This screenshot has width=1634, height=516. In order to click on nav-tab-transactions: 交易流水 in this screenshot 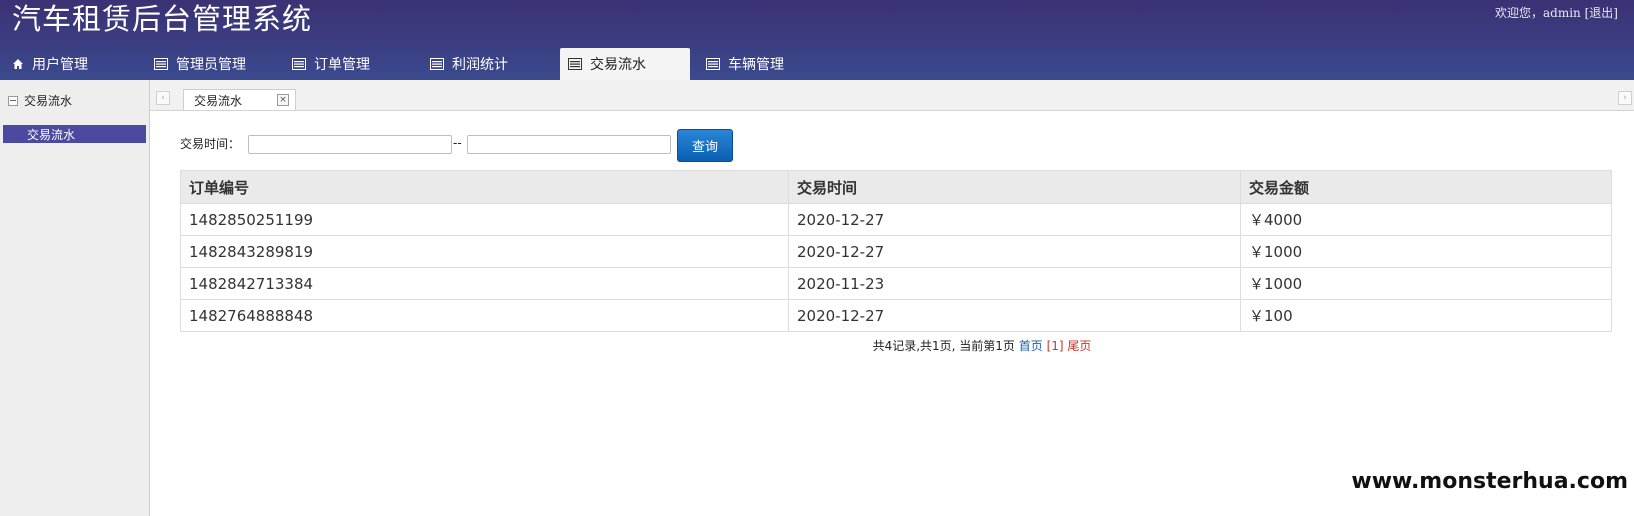, I will do `click(625, 64)`.